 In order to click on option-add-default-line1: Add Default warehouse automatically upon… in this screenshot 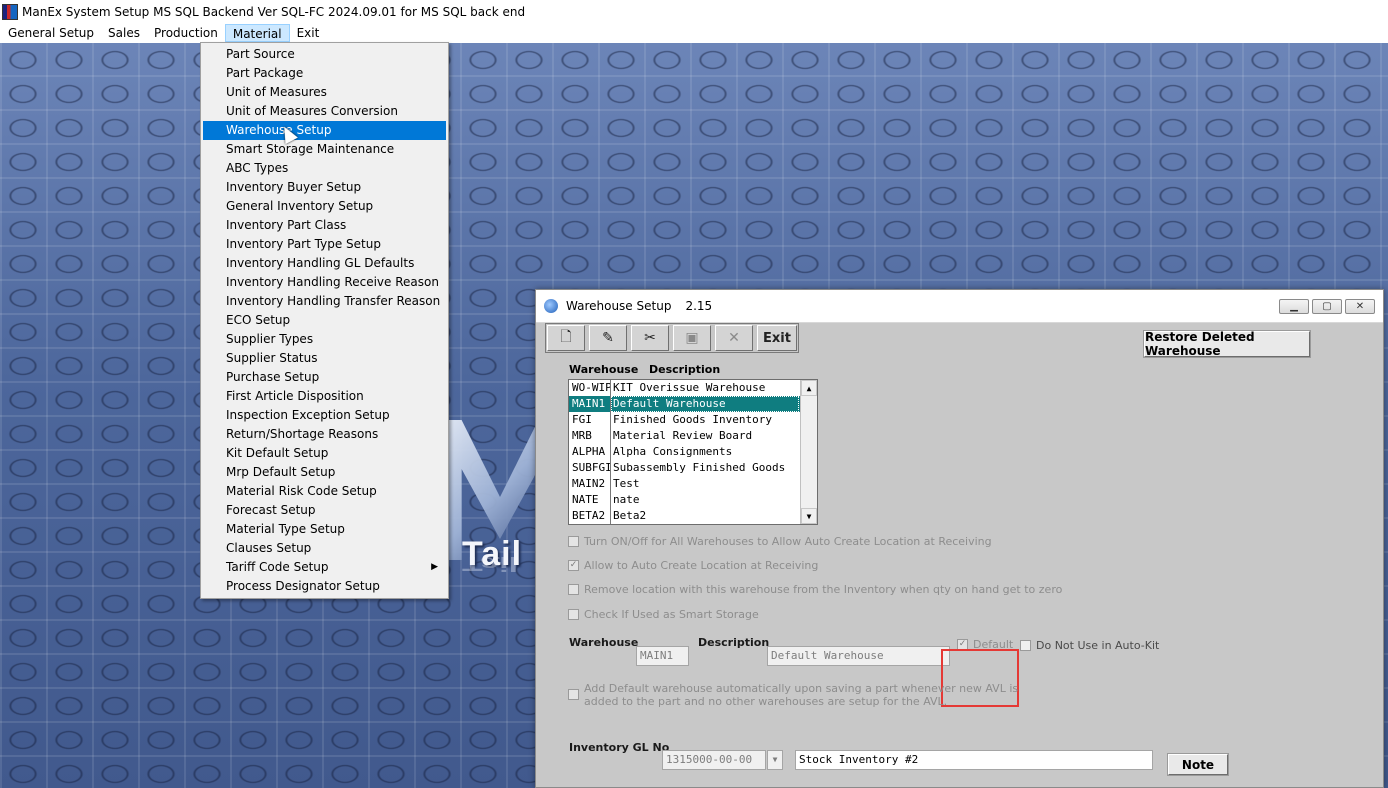, I will do `click(801, 688)`.